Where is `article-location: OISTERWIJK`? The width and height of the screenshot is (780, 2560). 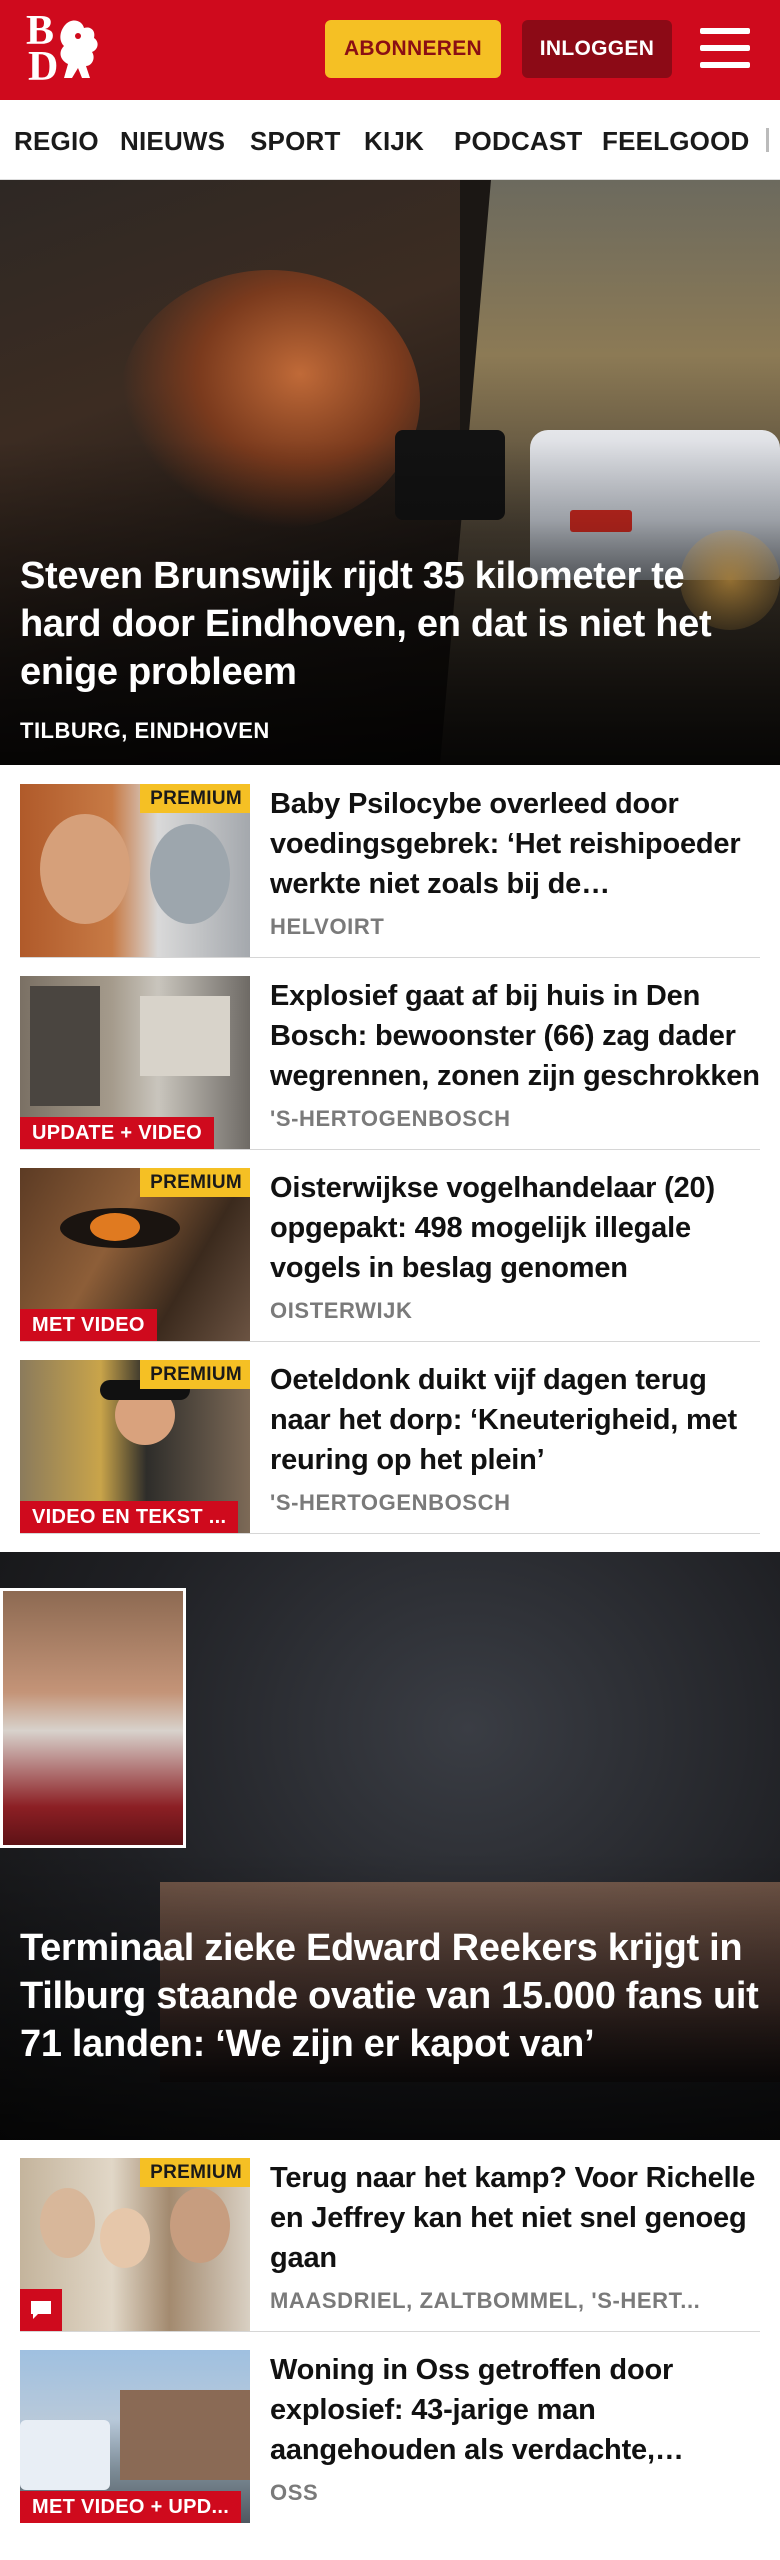 article-location: OISTERWIJK is located at coordinates (341, 1310).